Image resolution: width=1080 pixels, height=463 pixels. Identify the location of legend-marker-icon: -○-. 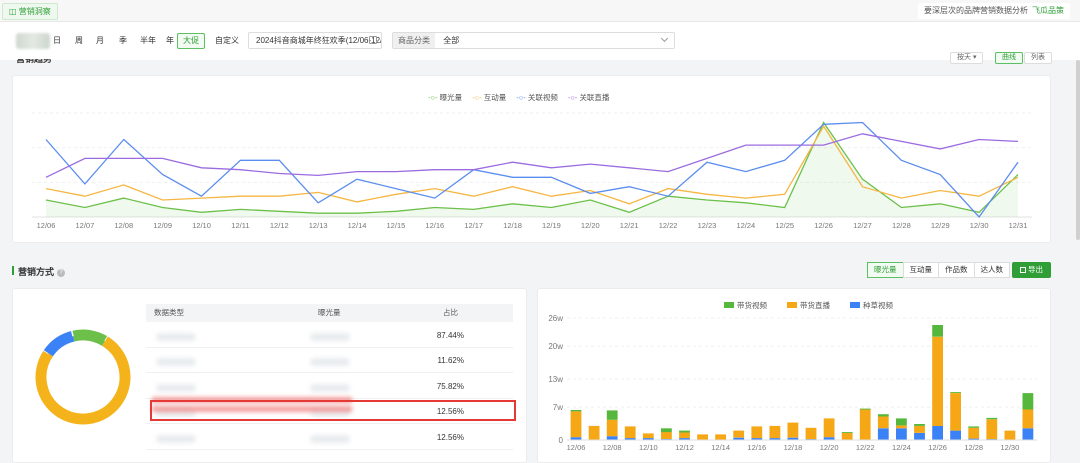
(478, 97).